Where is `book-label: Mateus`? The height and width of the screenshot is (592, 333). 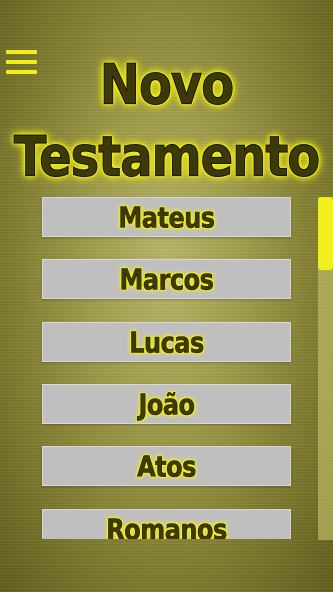 book-label: Mateus is located at coordinates (166, 218).